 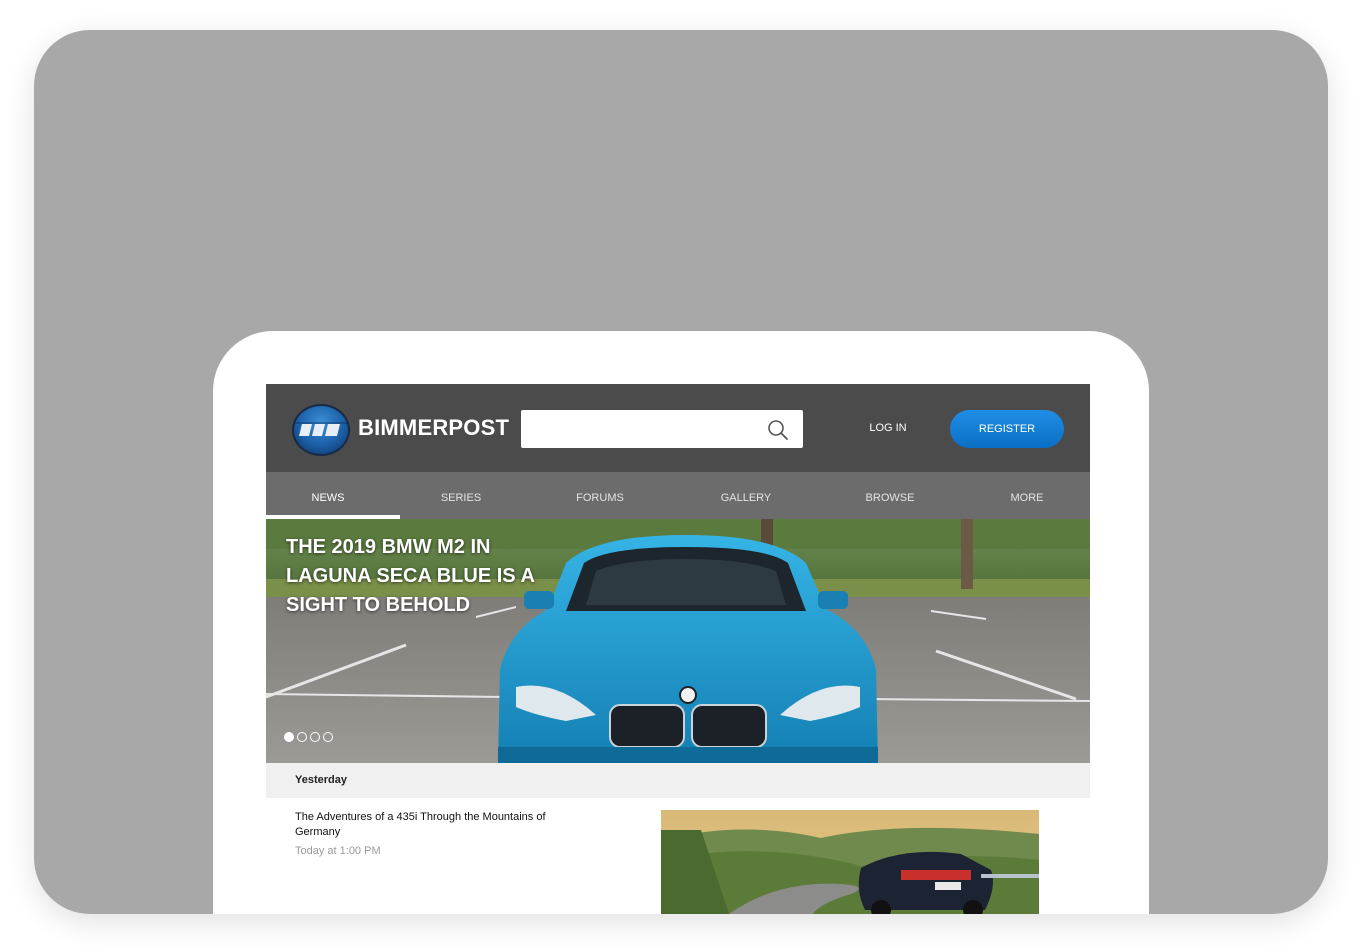 I want to click on article-thumbnail, so click(x=850, y=862).